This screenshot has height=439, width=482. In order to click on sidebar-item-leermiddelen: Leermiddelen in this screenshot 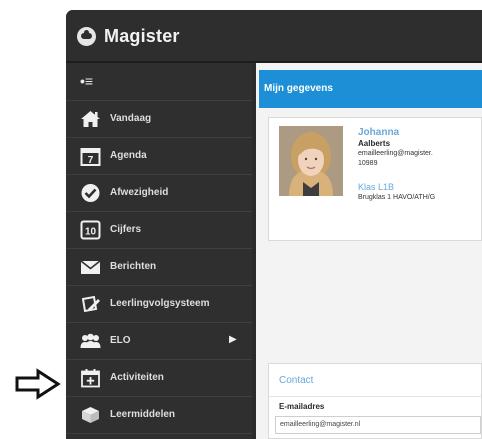, I will do `click(159, 415)`.